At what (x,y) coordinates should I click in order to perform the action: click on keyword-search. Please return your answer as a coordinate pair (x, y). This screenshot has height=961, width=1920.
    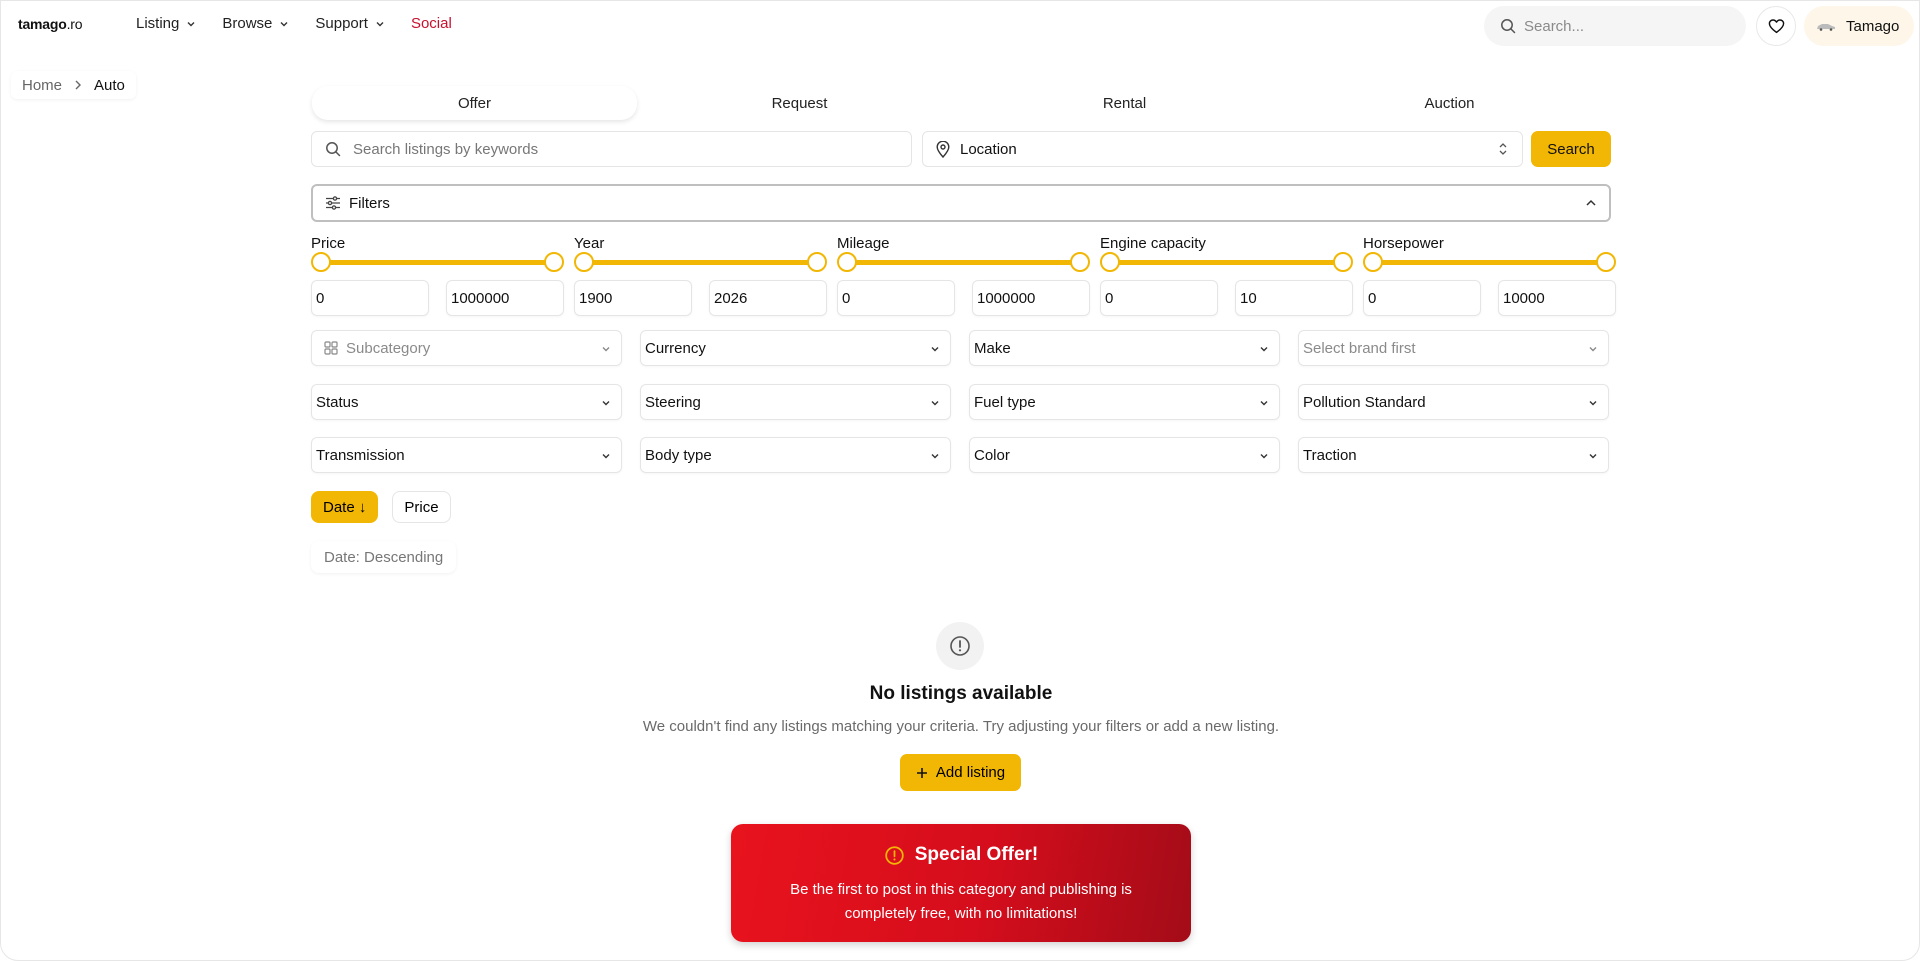
    Looking at the image, I should click on (611, 149).